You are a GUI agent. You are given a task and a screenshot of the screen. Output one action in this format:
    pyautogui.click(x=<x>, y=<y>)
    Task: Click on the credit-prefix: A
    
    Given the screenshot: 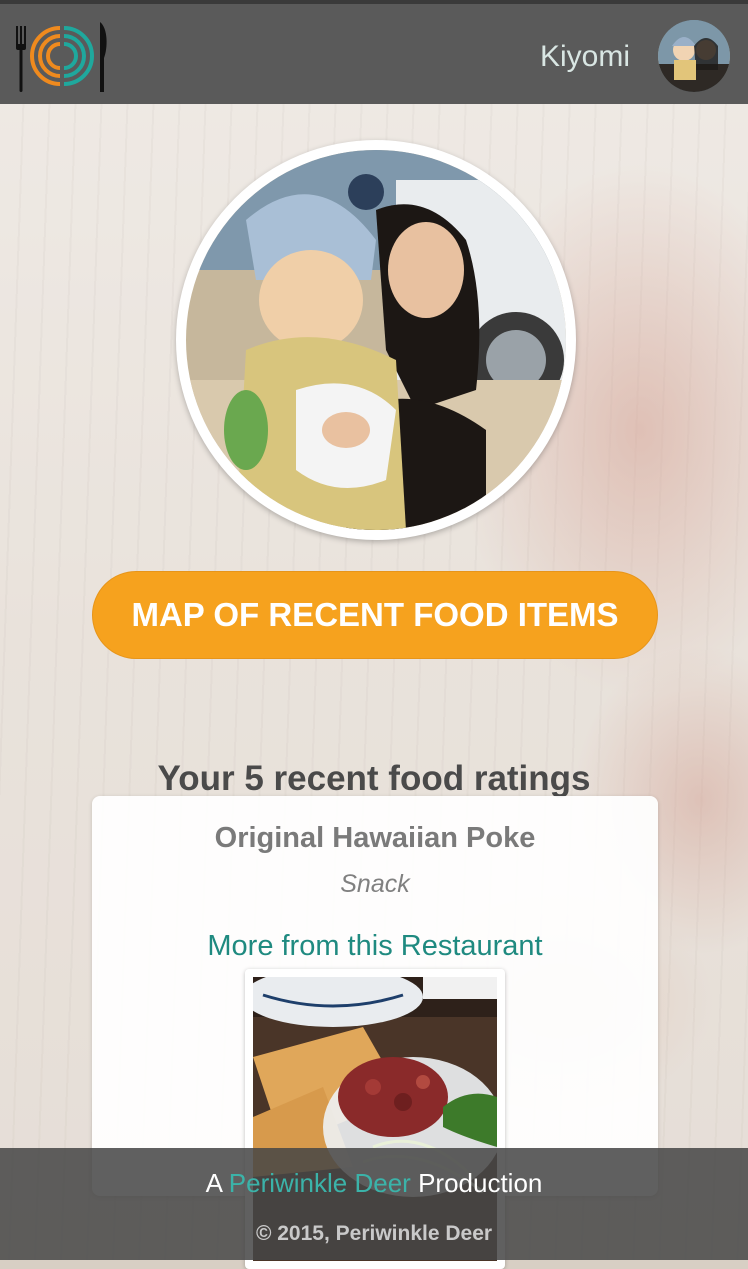 What is the action you would take?
    pyautogui.click(x=217, y=1183)
    